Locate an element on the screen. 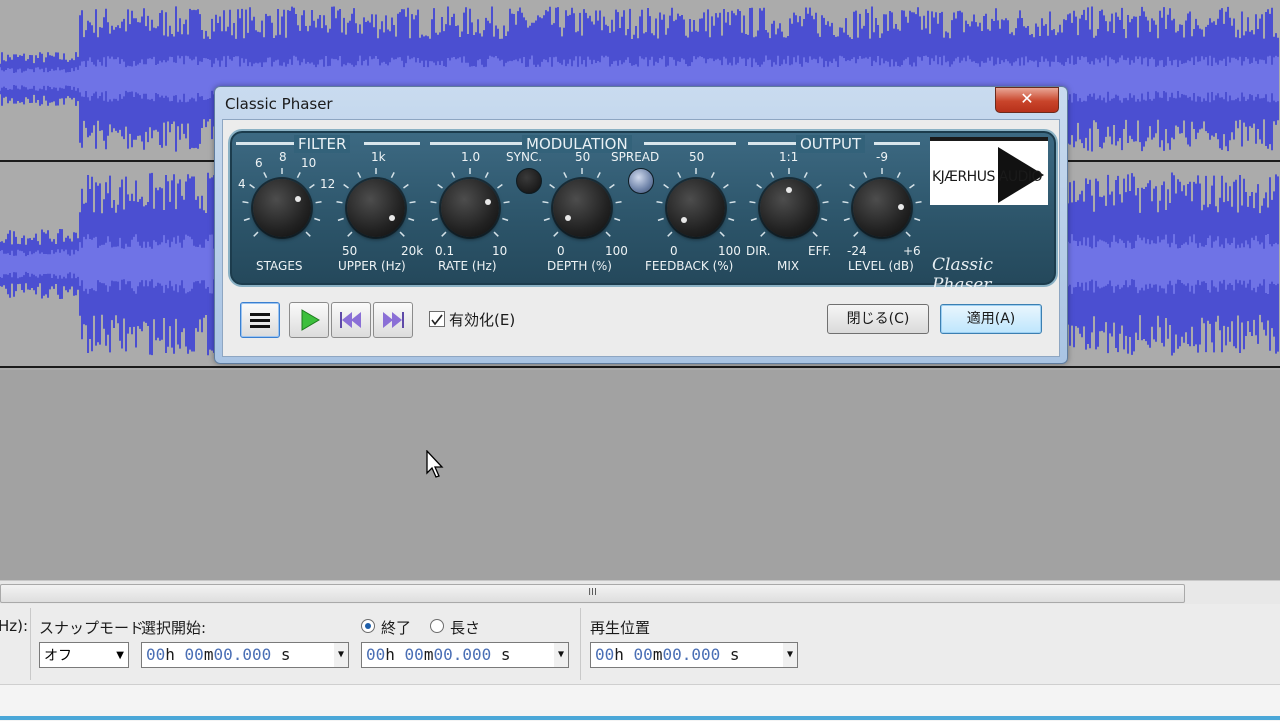  stages-scale-4: 4 is located at coordinates (242, 184).